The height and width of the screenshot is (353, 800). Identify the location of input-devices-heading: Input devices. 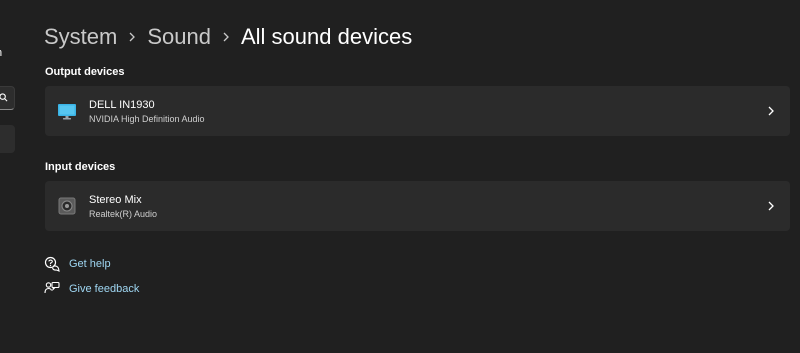
(80, 167).